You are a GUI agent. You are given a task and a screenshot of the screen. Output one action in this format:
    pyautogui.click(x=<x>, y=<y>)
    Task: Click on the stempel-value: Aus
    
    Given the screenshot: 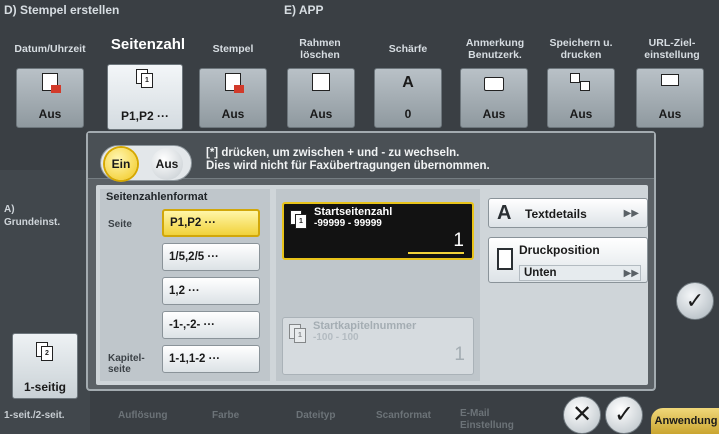 What is the action you would take?
    pyautogui.click(x=233, y=114)
    